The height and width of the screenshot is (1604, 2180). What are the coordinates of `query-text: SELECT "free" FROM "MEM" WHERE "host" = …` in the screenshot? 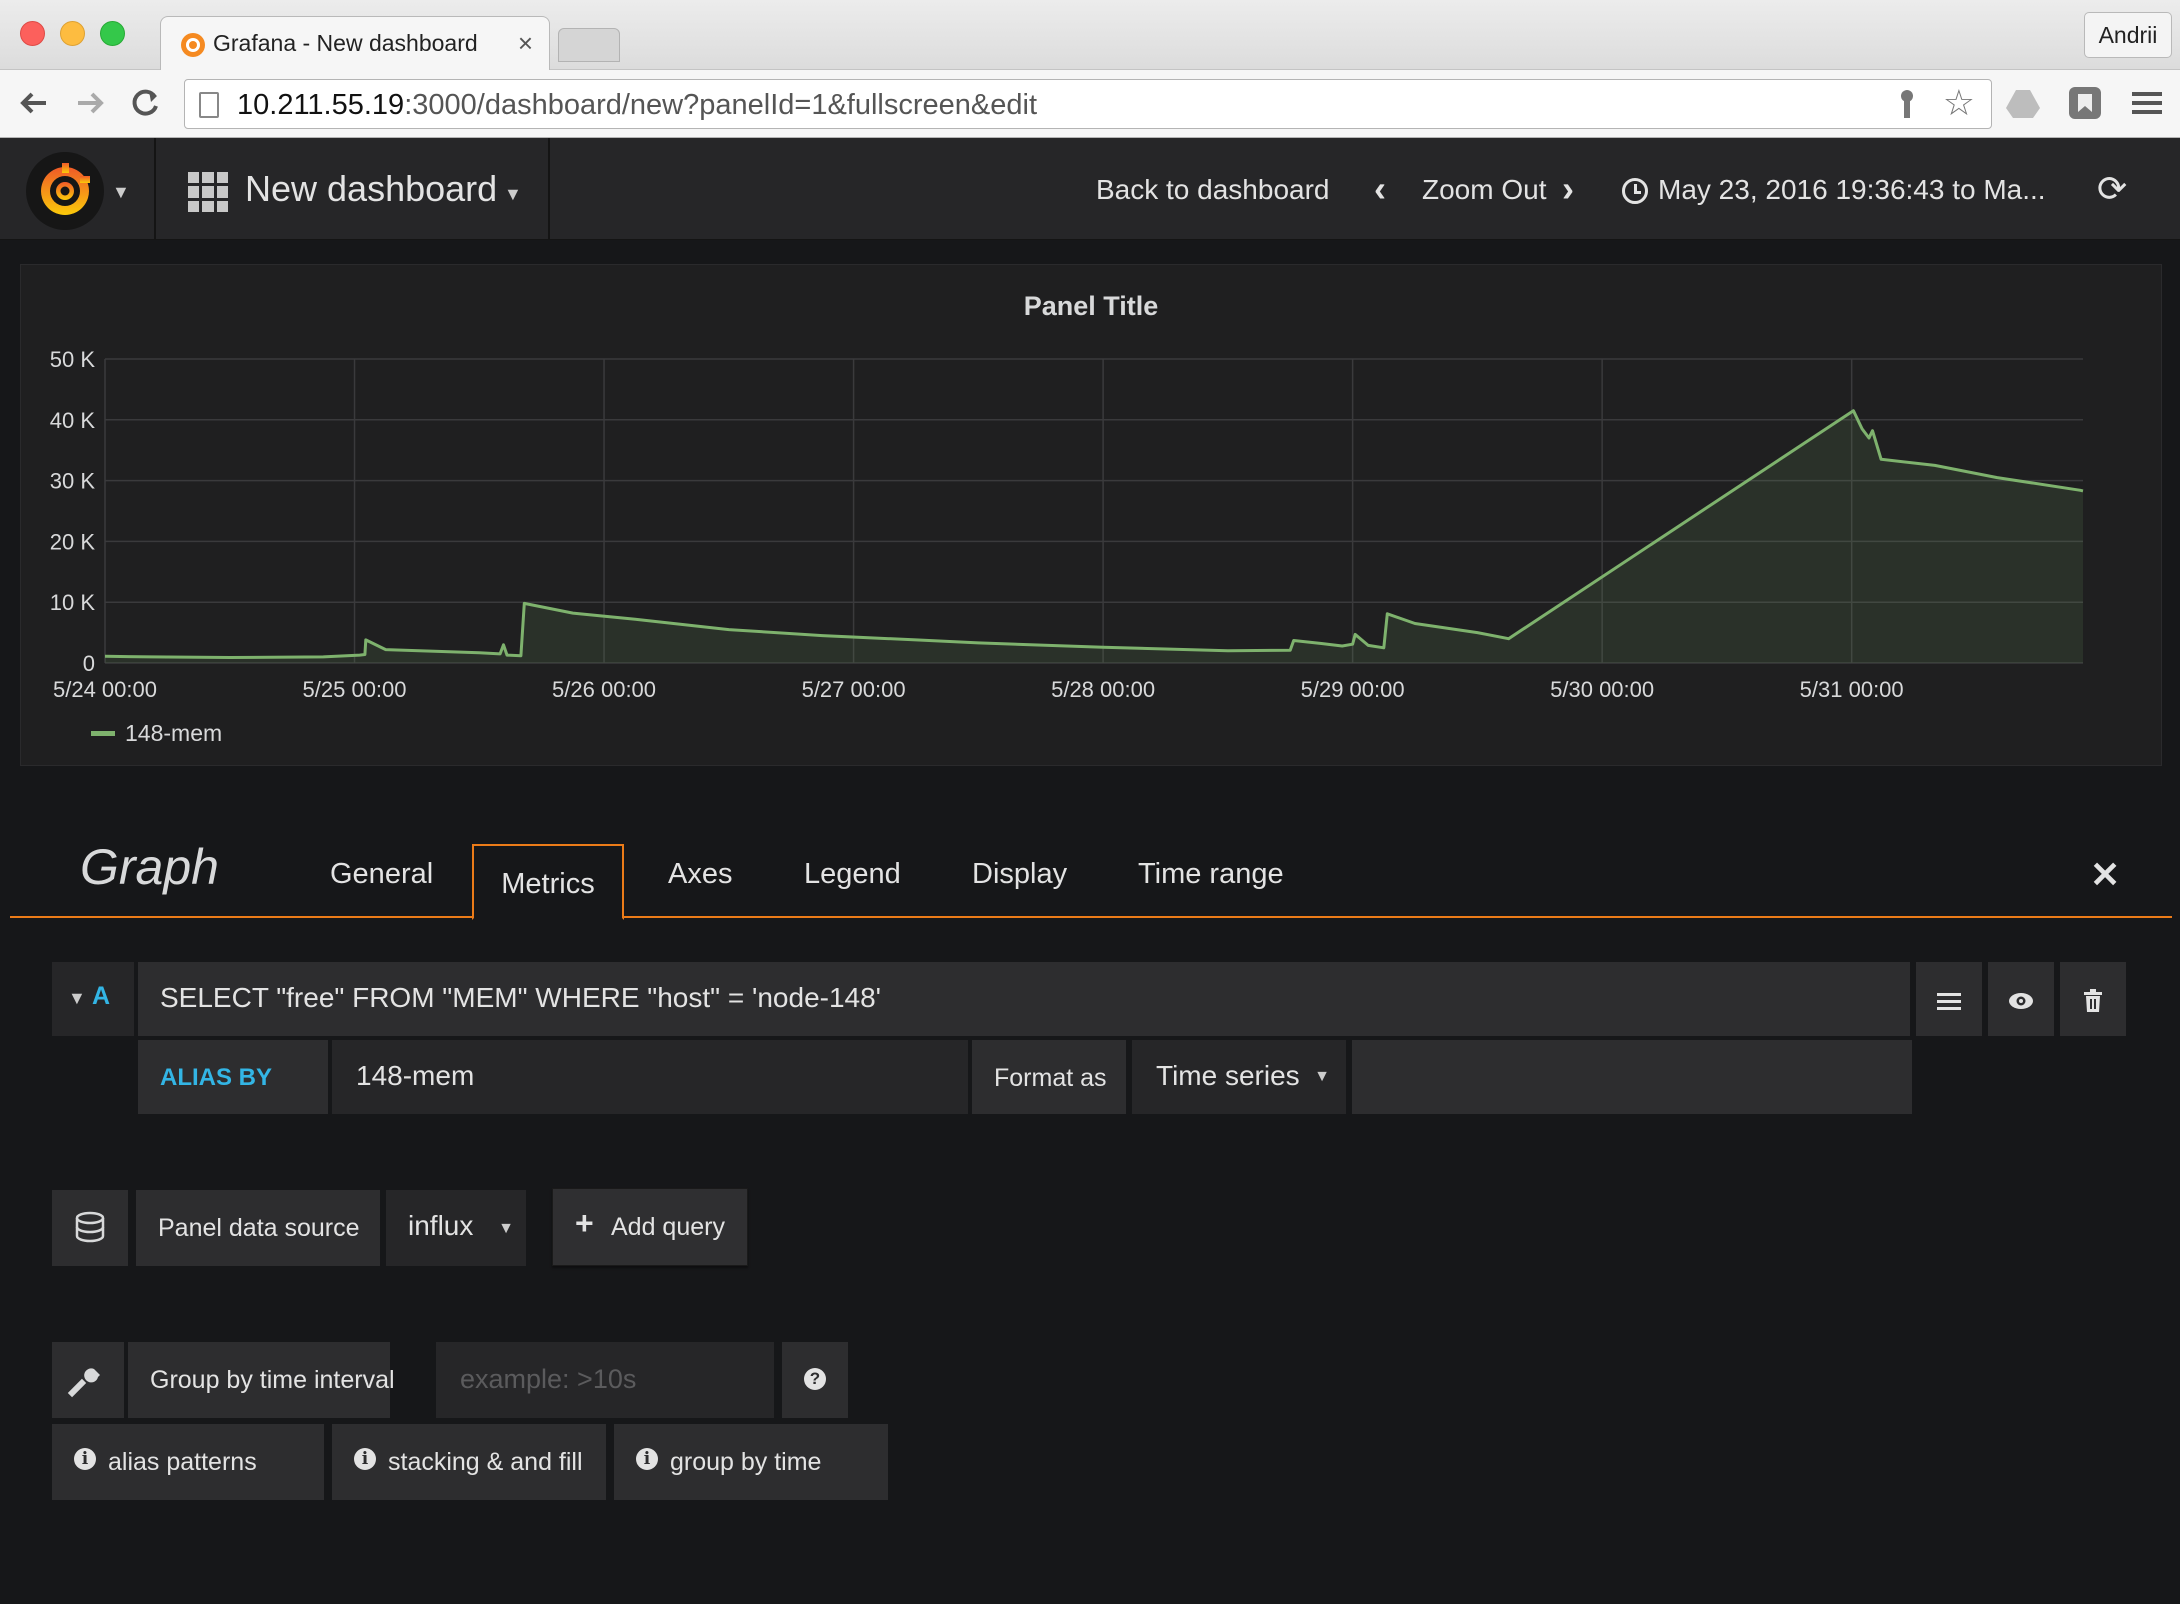 It's located at (520, 998).